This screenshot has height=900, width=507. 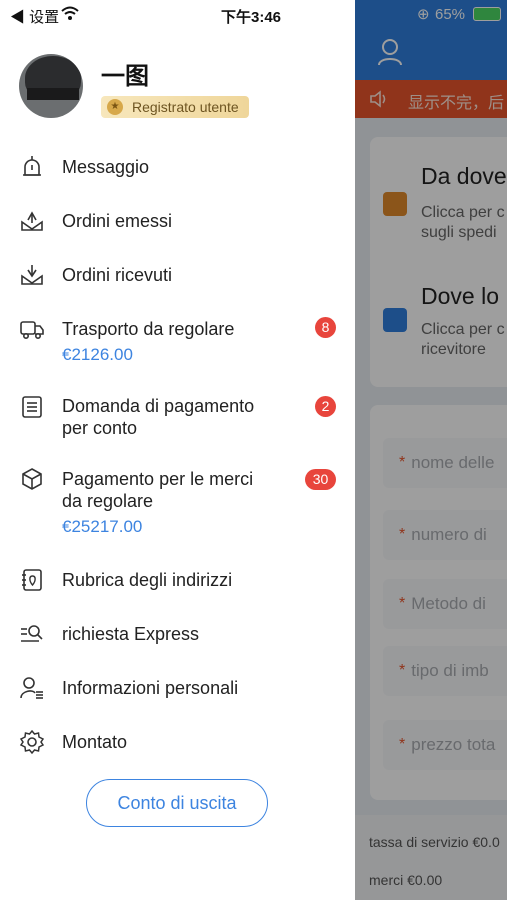 I want to click on menu-label: Domanda di pagamento per conto, so click(x=158, y=417).